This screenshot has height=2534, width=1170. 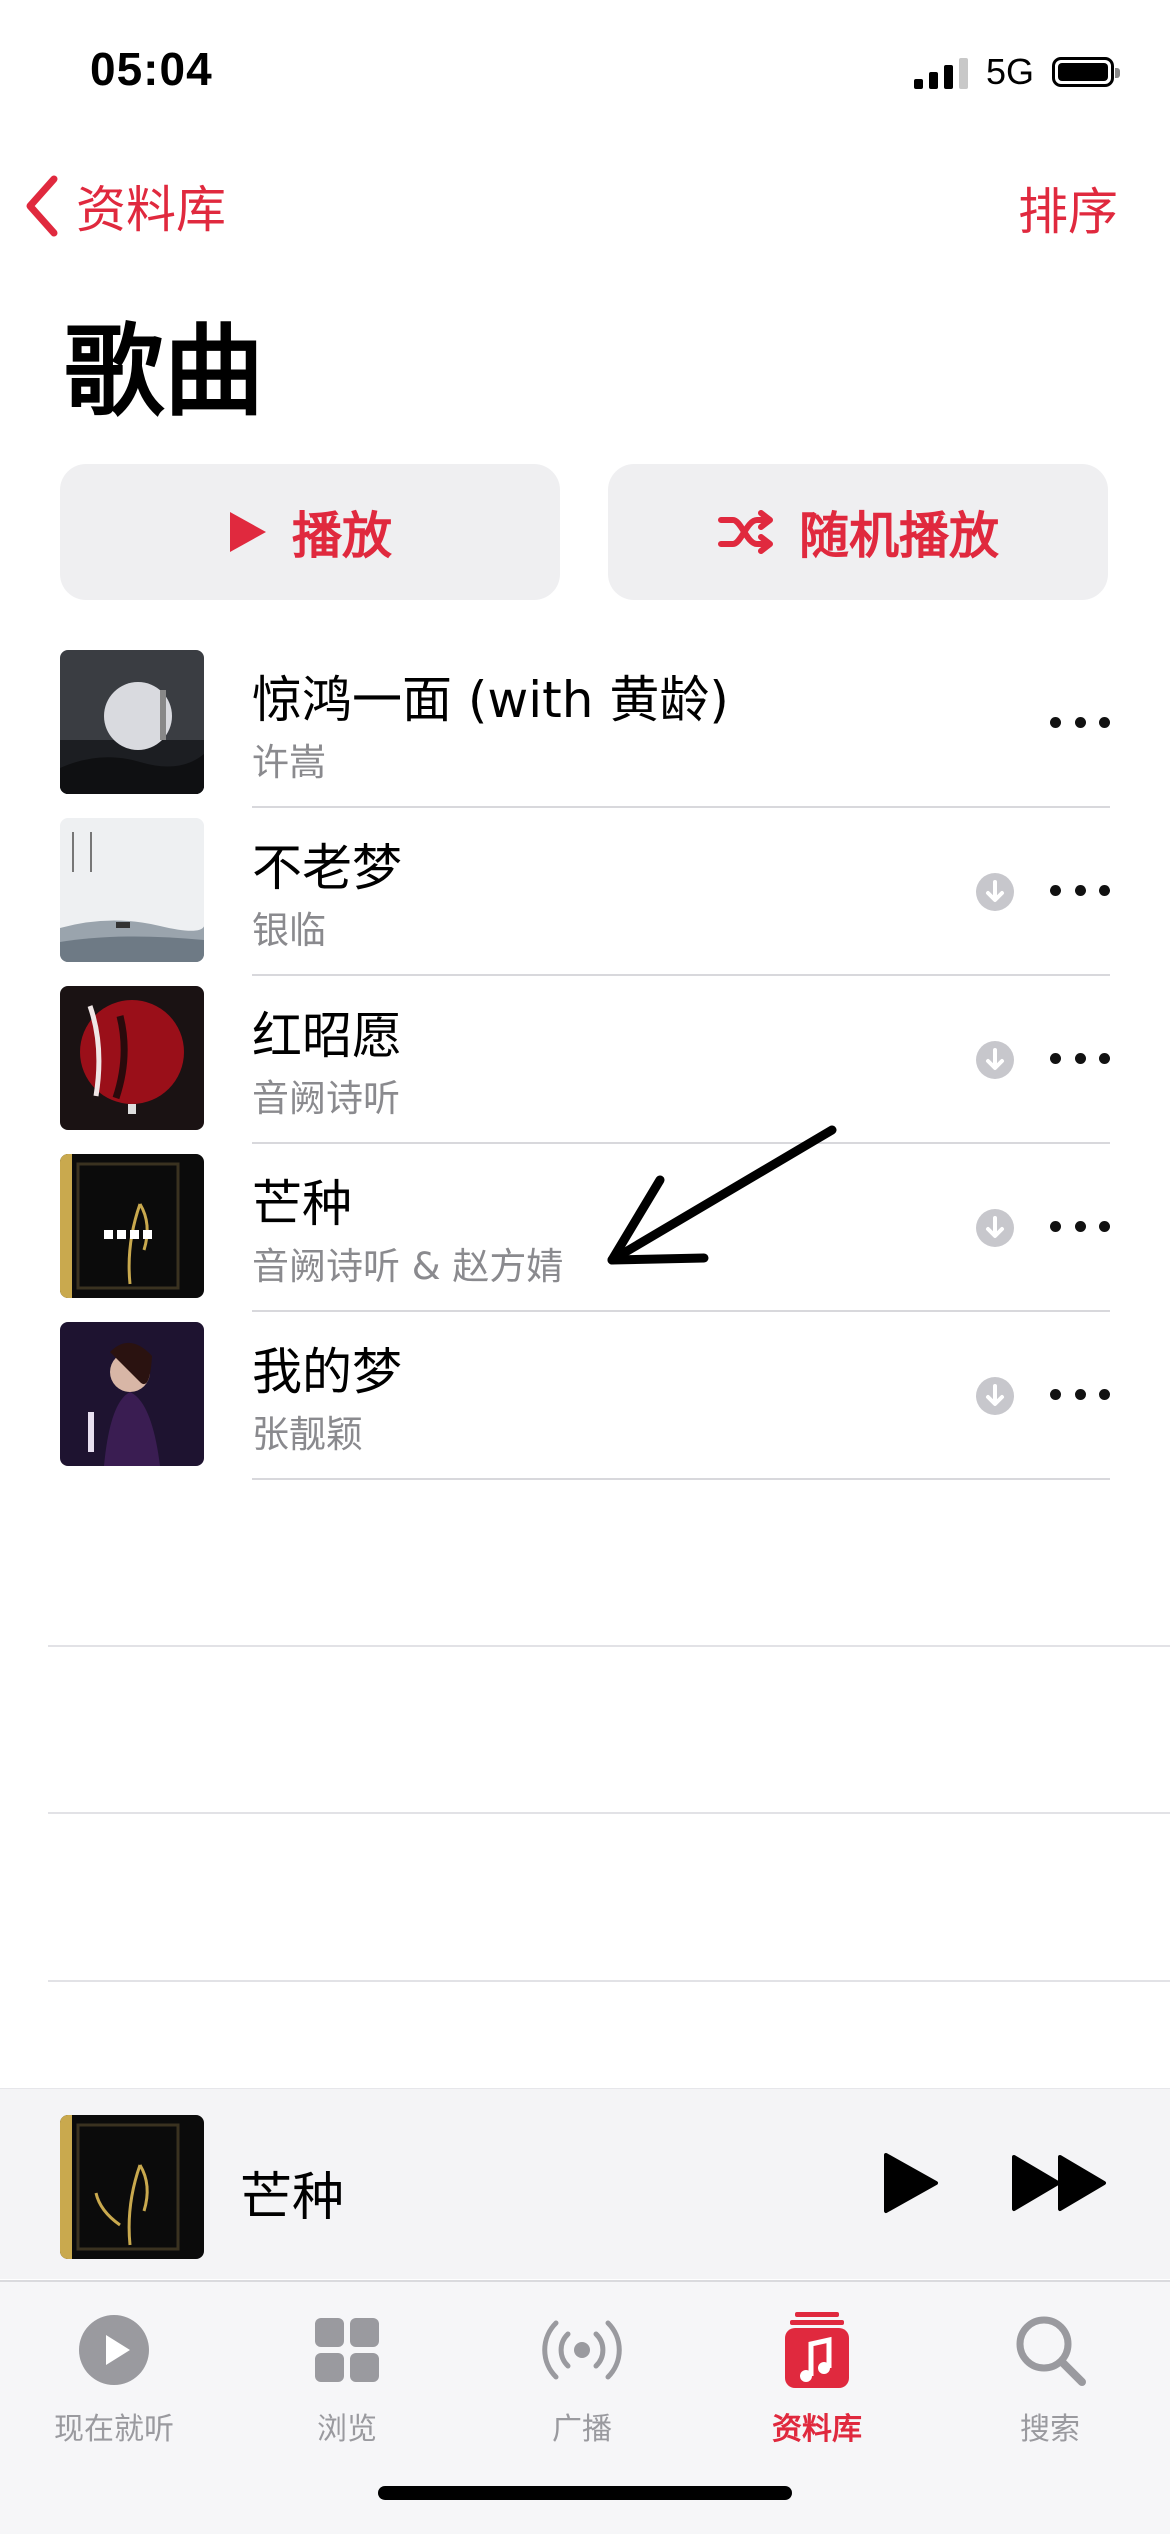 I want to click on status-indicators: 5G, so click(x=1016, y=72).